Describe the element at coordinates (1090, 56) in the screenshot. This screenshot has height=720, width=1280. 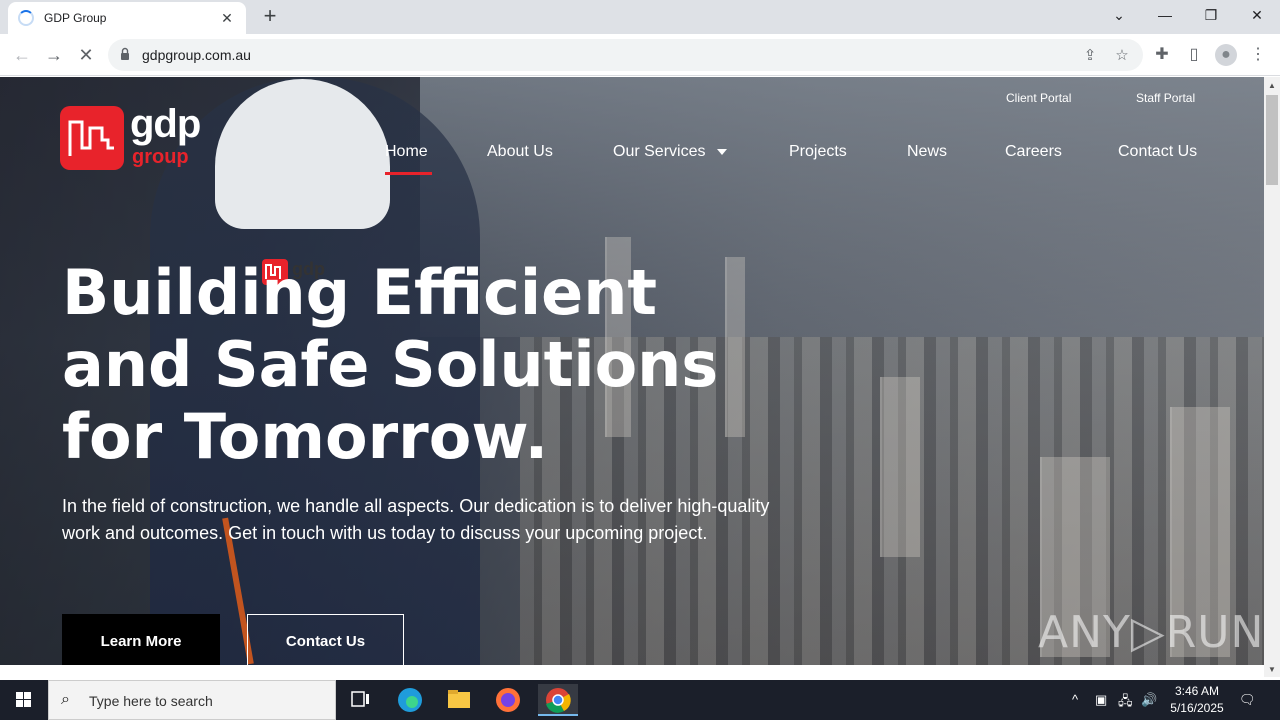
I see `share-icon: ⇪` at that location.